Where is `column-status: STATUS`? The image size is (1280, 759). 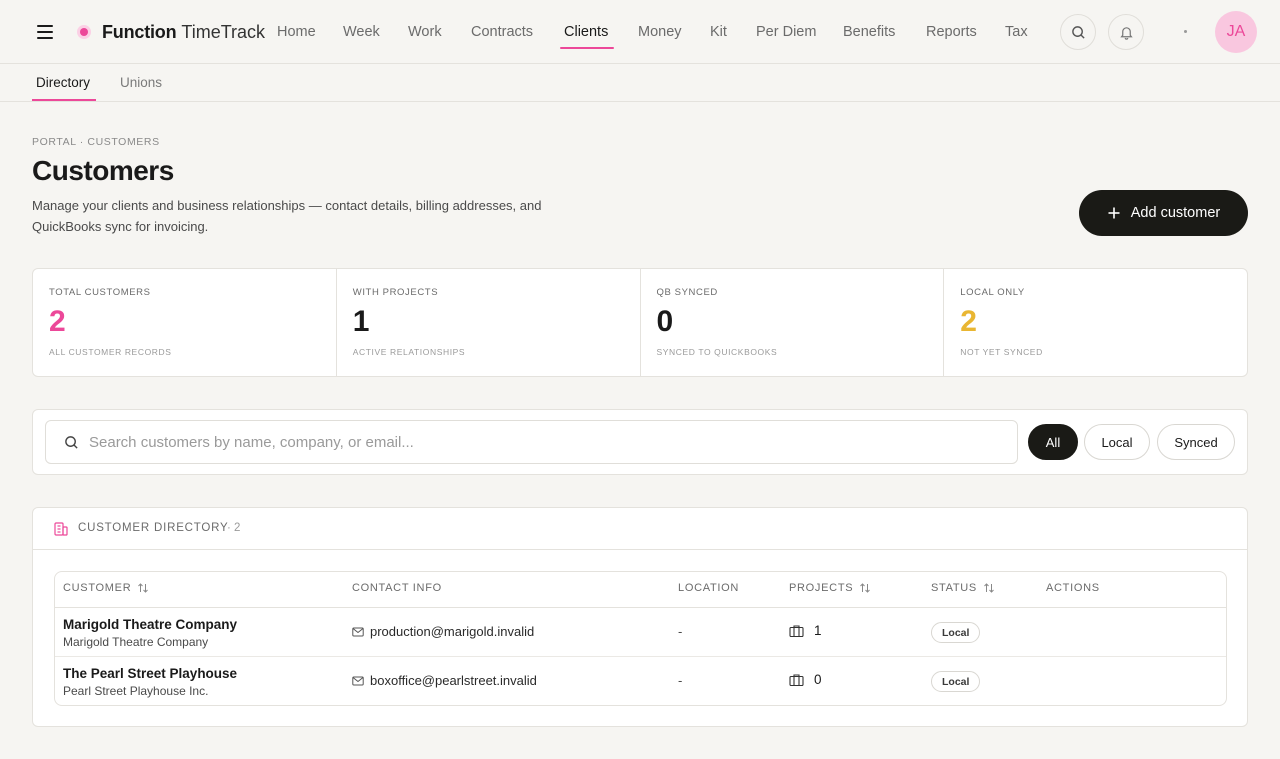
column-status: STATUS is located at coordinates (963, 588).